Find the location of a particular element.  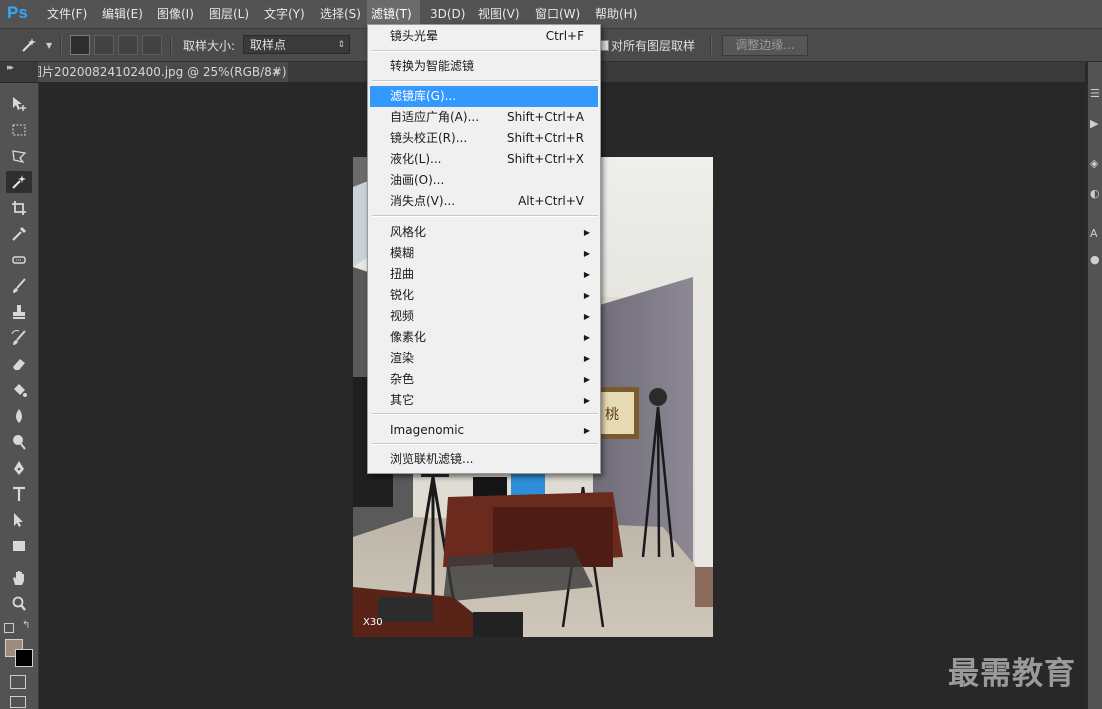

right-panel-dock: ☰ ▶ ◈ ◐ A ● is located at coordinates (1095, 385).